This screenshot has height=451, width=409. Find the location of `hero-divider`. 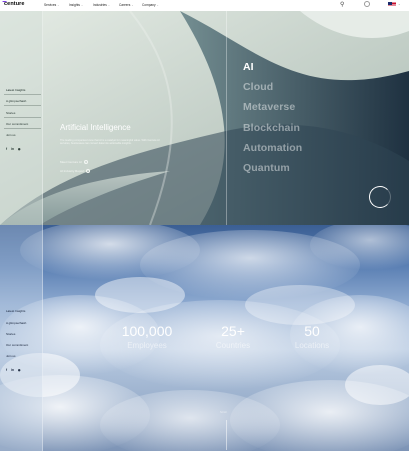

hero-divider is located at coordinates (226, 118).